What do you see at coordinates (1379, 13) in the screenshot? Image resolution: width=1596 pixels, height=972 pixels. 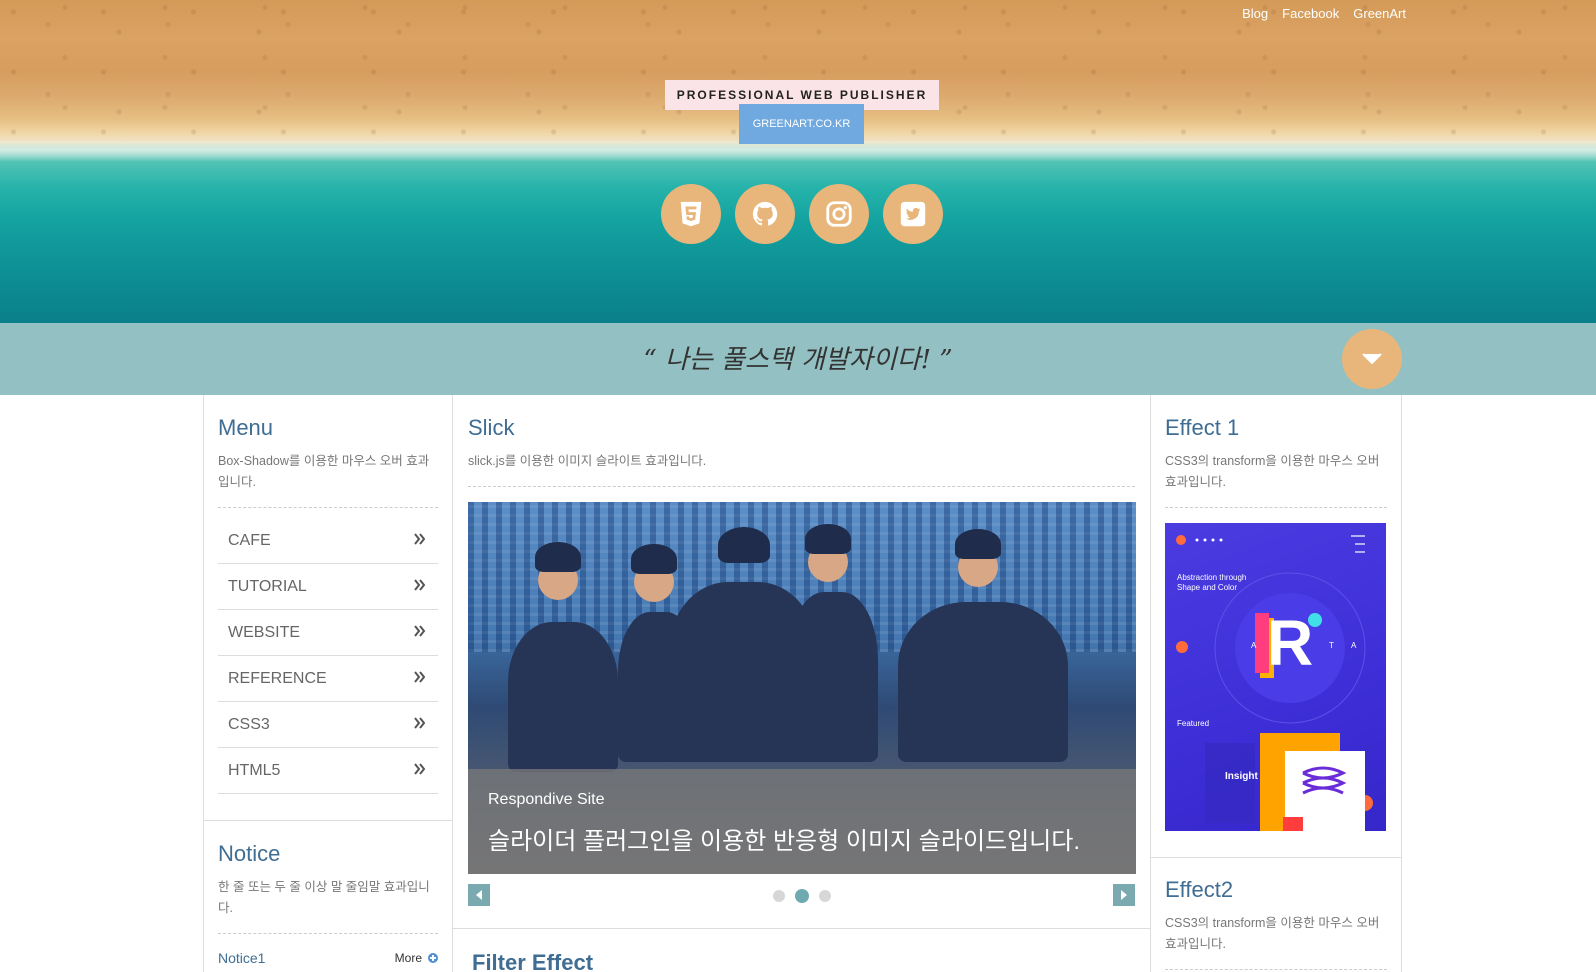 I see `top-link-greenart: GreenArt` at bounding box center [1379, 13].